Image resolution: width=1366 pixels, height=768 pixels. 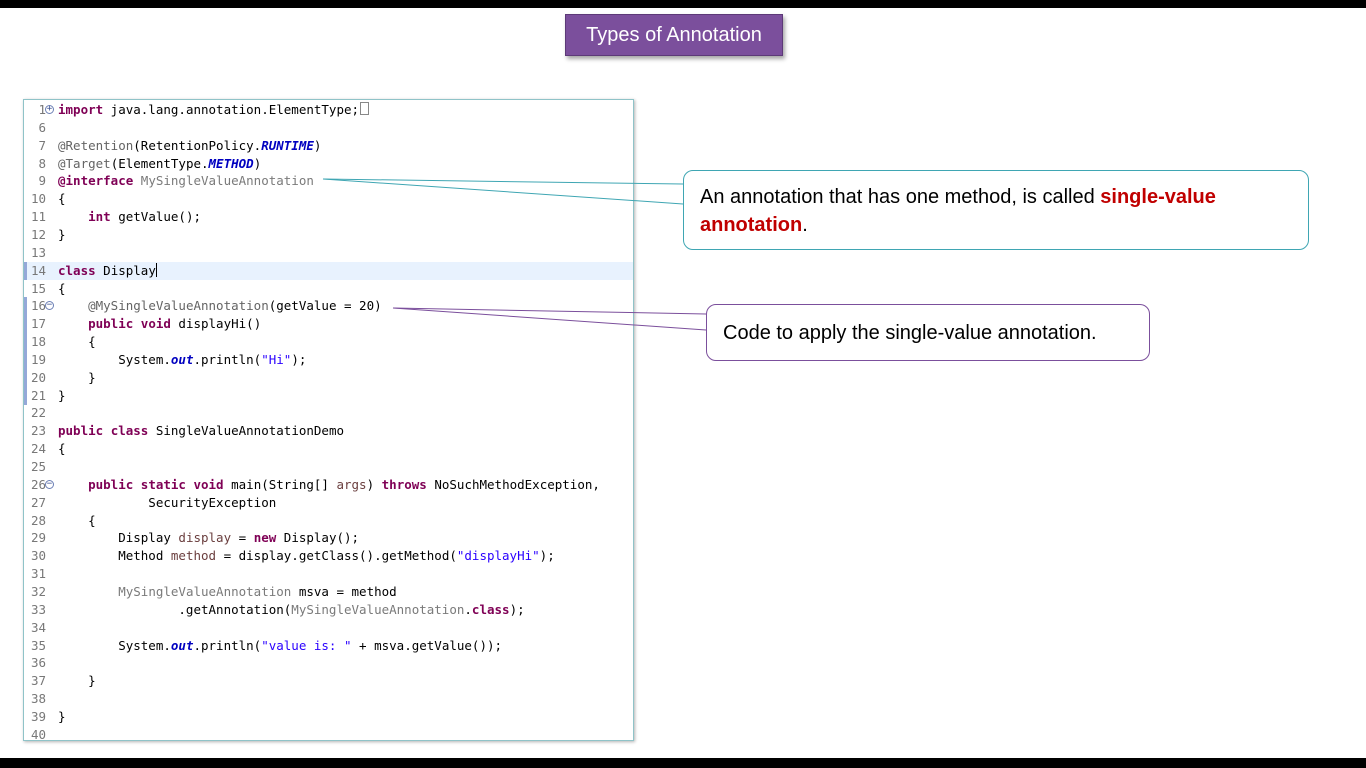 I want to click on code-token: @interface, so click(x=96, y=181).